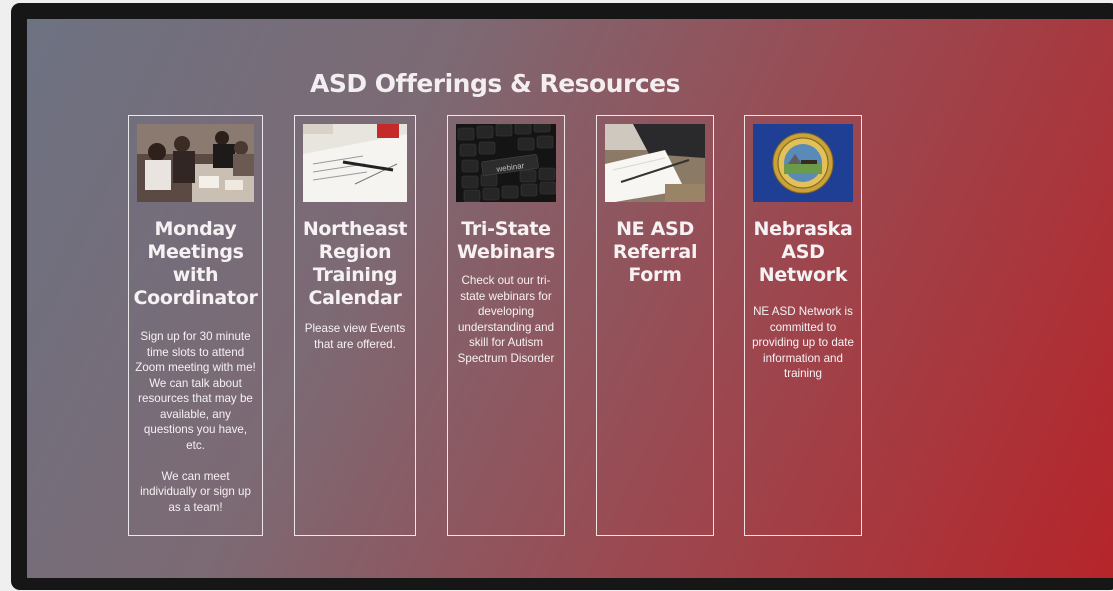  Describe the element at coordinates (655, 325) in the screenshot. I see `card-referral-form: NE ASD Referral Form` at that location.